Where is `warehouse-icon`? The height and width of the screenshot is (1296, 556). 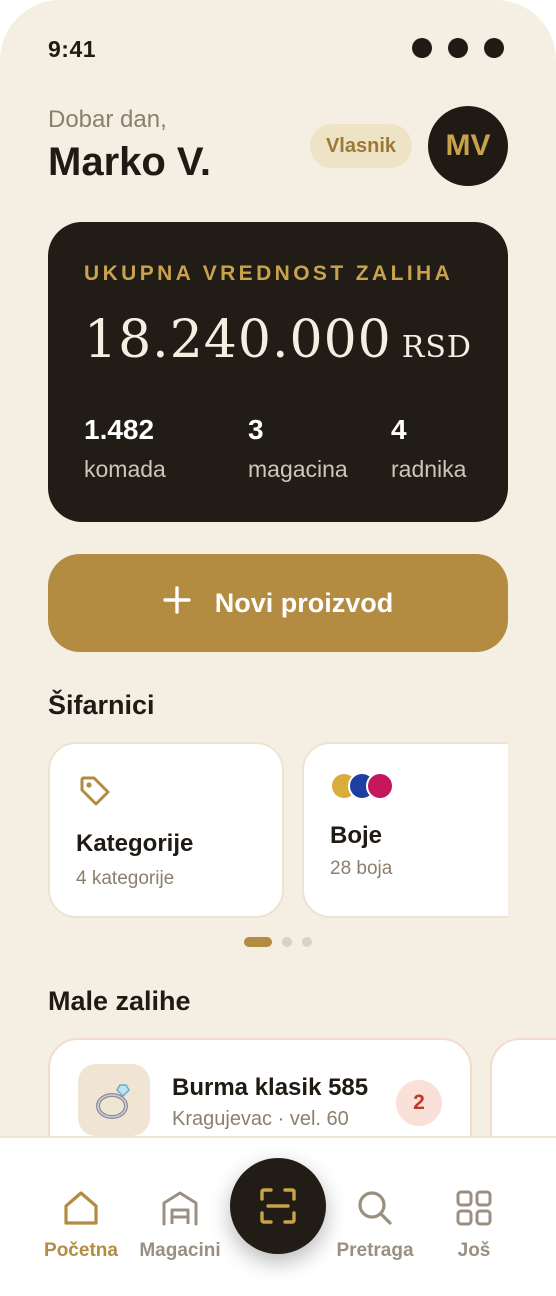 warehouse-icon is located at coordinates (180, 1208).